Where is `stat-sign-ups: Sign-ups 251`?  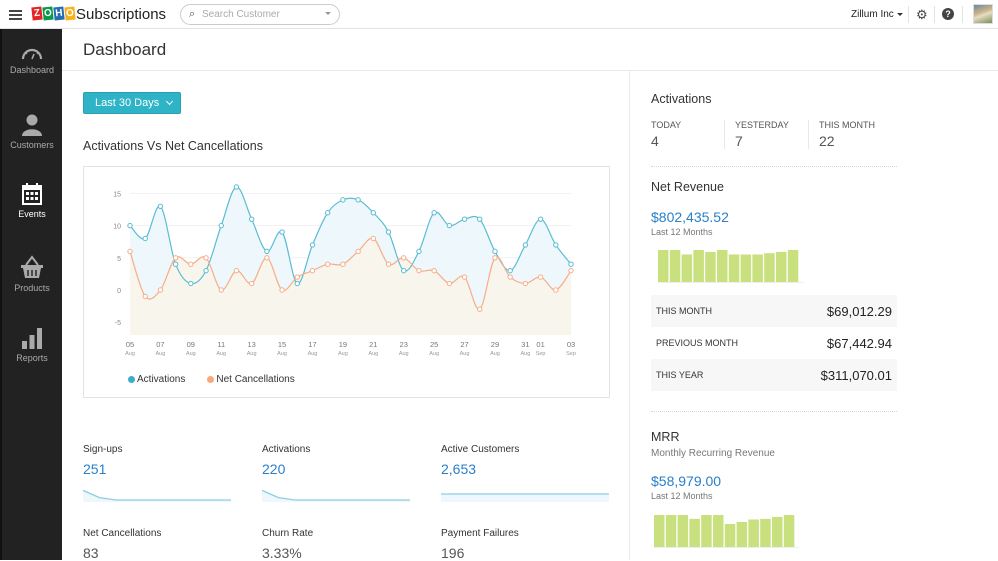
stat-sign-ups: Sign-ups 251 is located at coordinates (168, 473).